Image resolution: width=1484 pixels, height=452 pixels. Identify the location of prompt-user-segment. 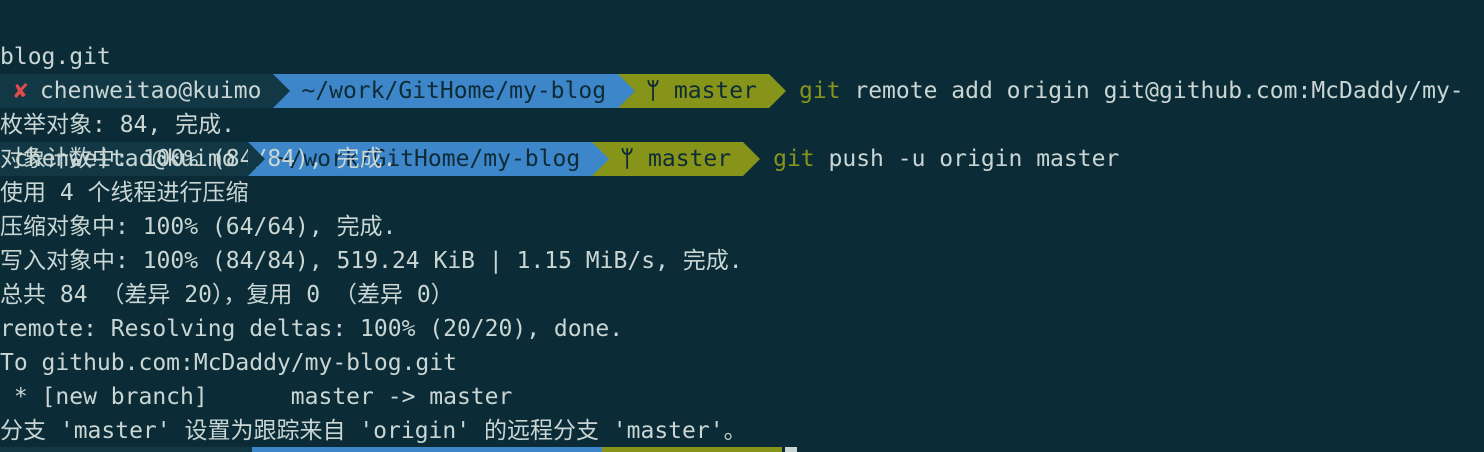
(126, 449).